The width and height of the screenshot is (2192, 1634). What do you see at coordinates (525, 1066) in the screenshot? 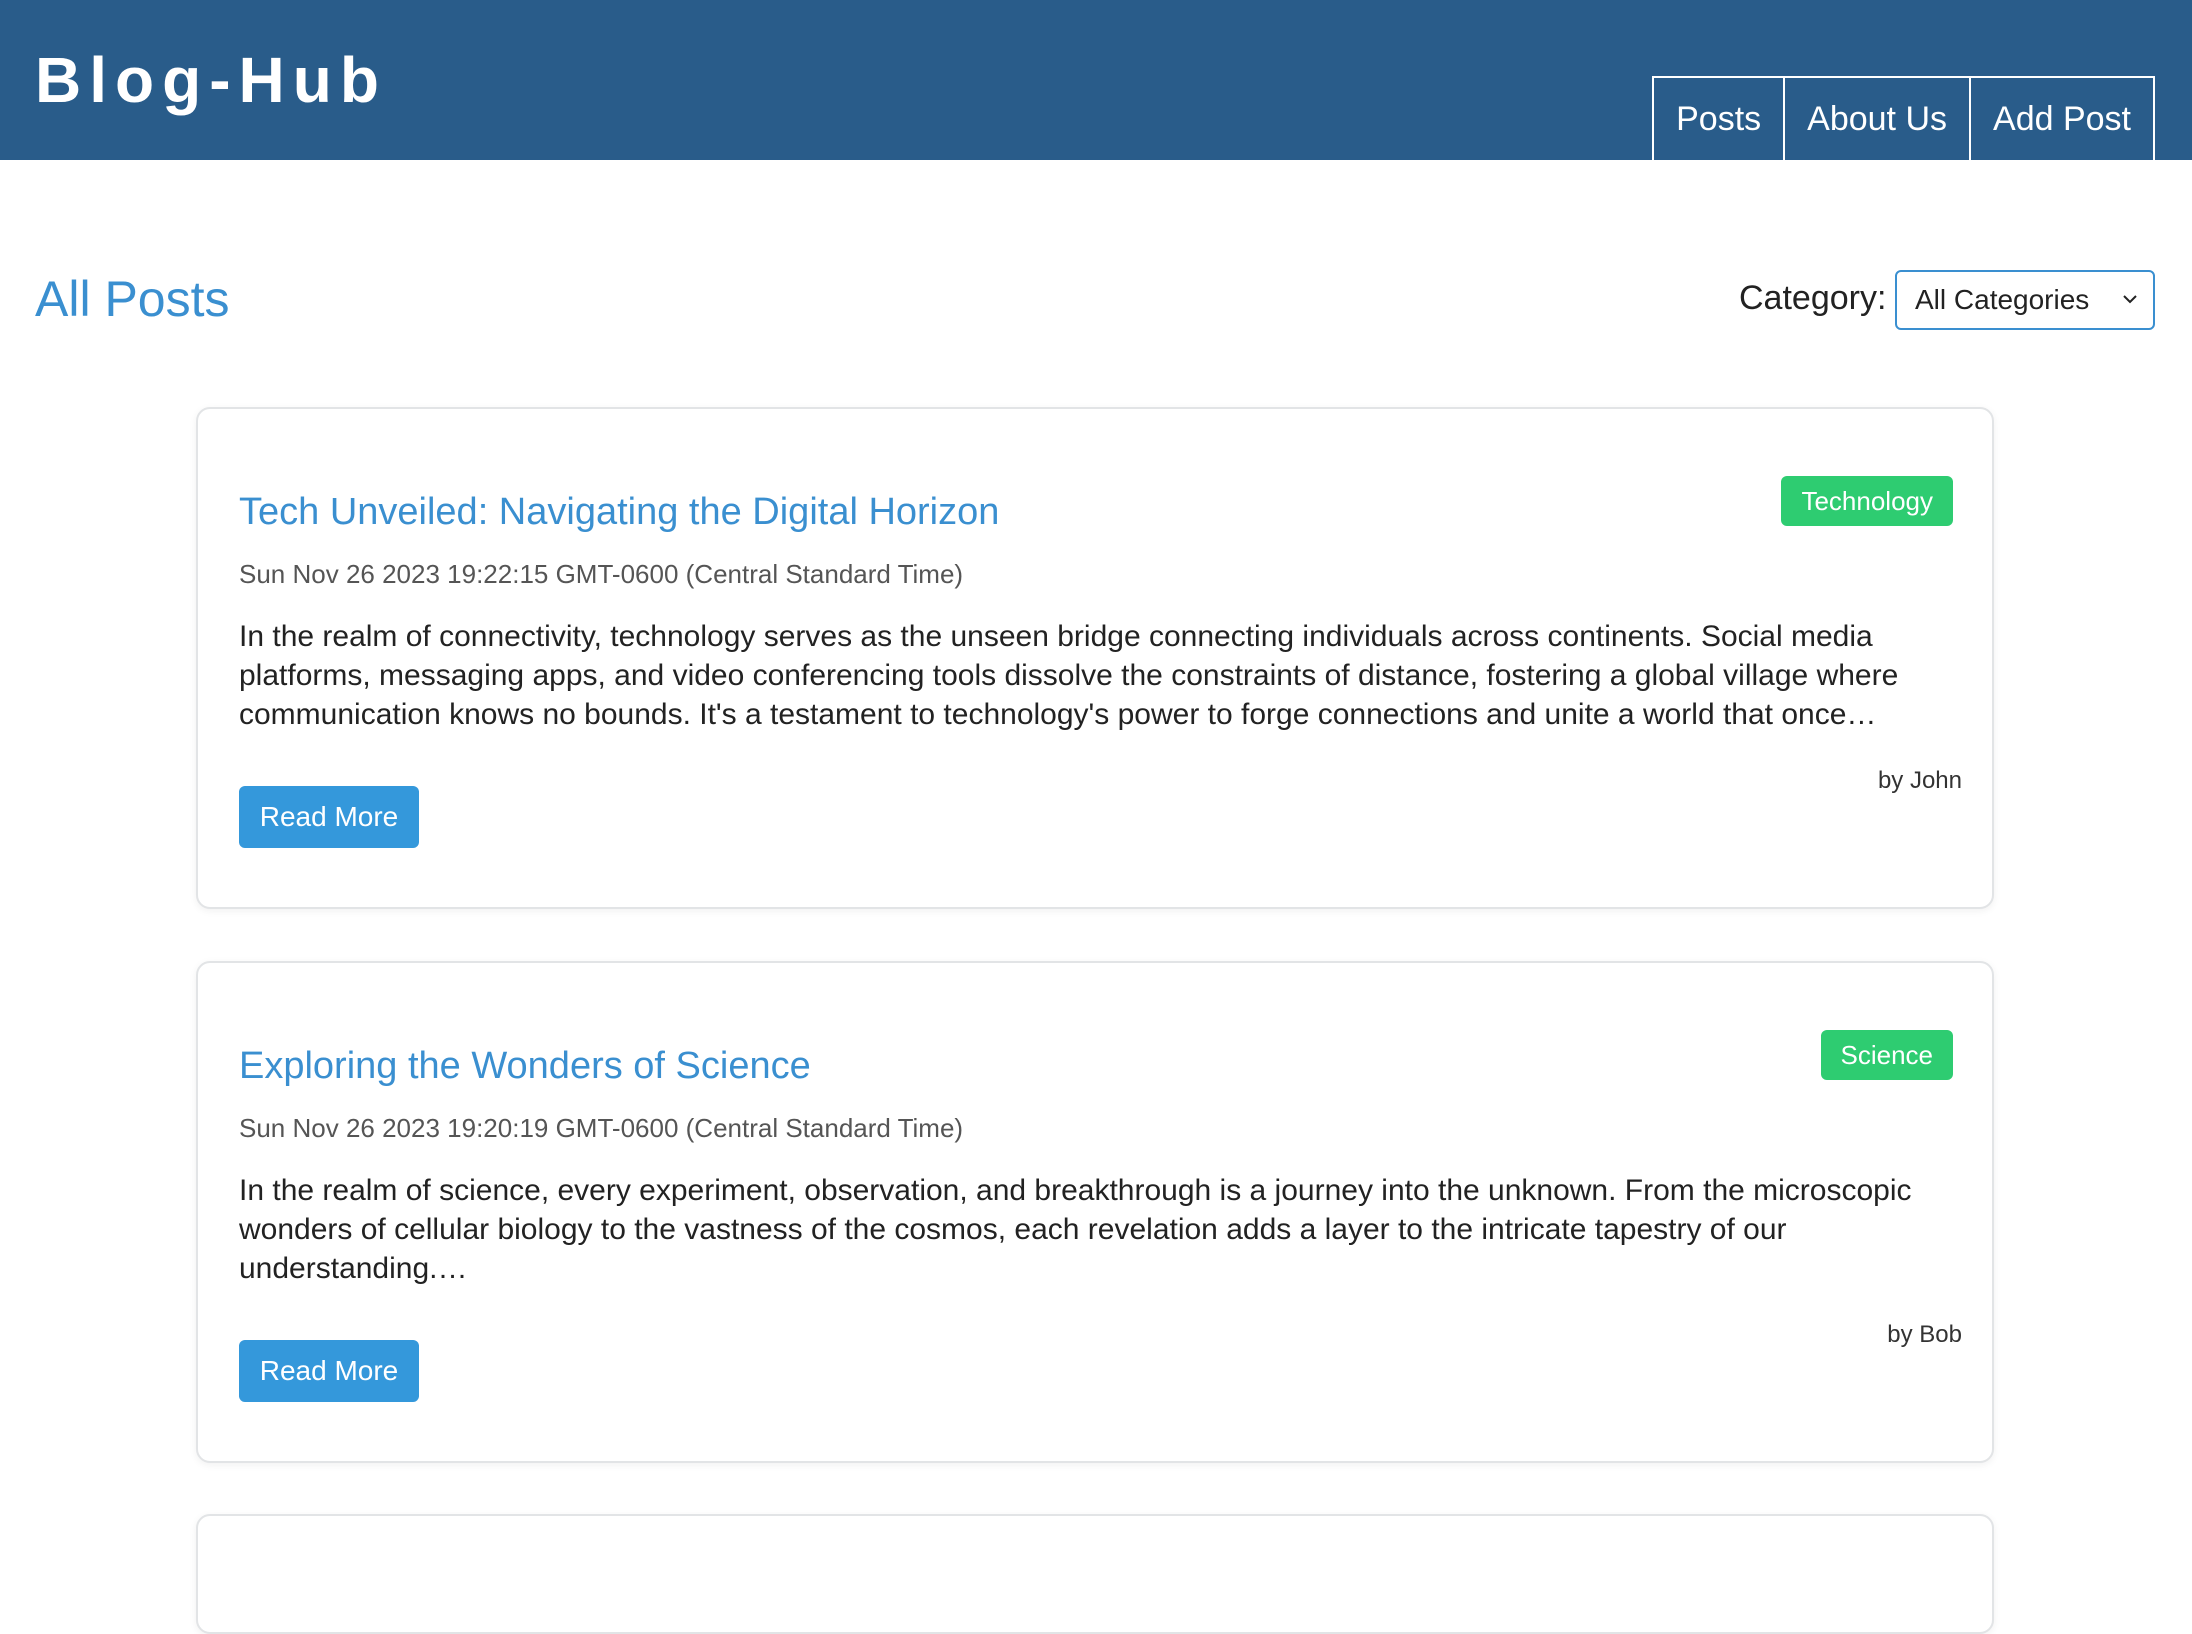
I see `post-title: Exploring the Wonders of Science` at bounding box center [525, 1066].